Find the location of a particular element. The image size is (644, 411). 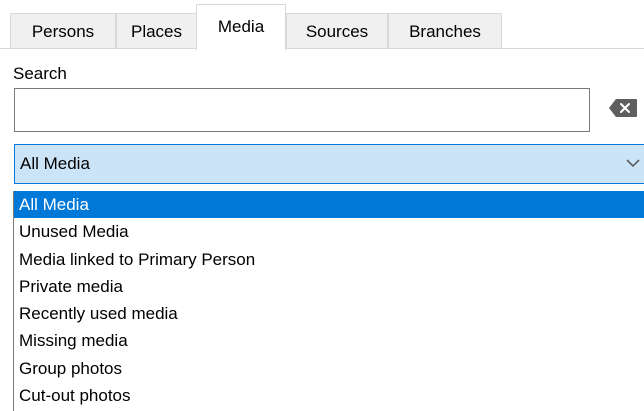

chevron-down-icon is located at coordinates (633, 163).